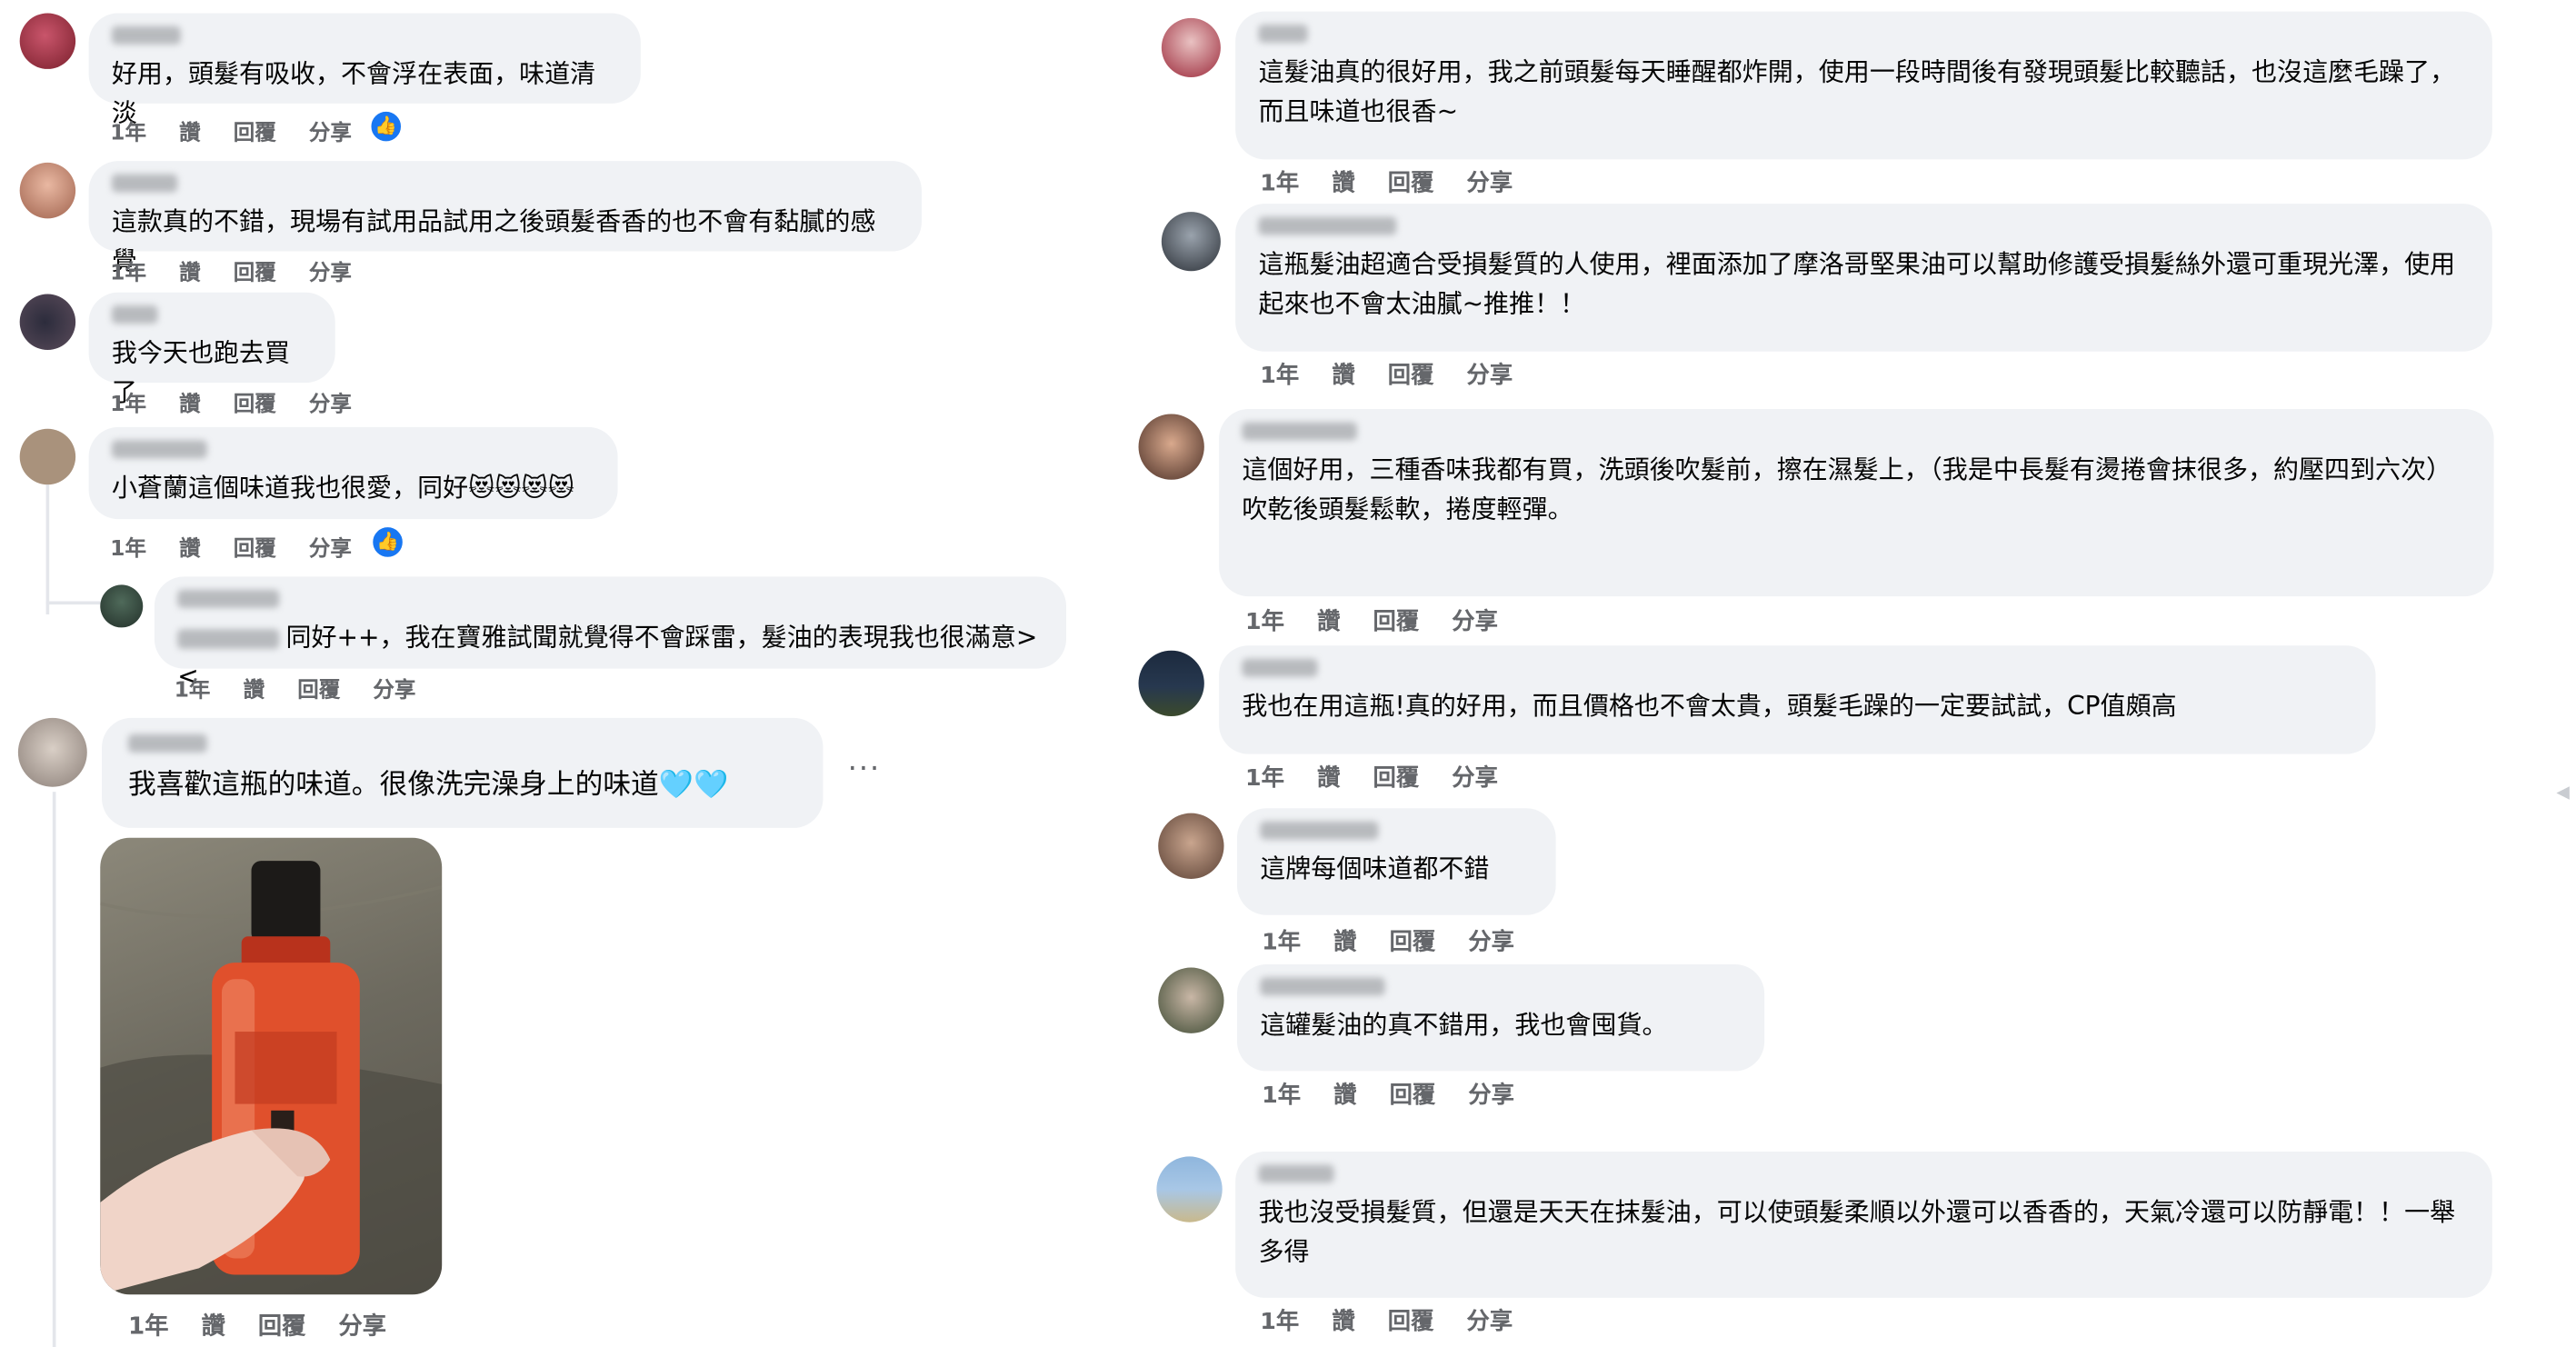  Describe the element at coordinates (463, 772) in the screenshot. I see `comment-bubble: 我喜歡這瓶的味道。很像洗完澡身上的味道🩵🩵` at that location.